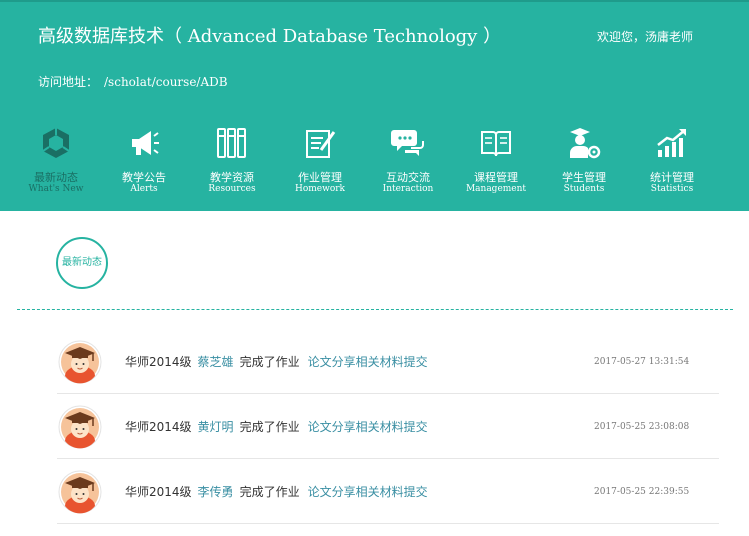 The image size is (749, 536). Describe the element at coordinates (216, 427) in the screenshot. I see `student-link: 黄灯明` at that location.